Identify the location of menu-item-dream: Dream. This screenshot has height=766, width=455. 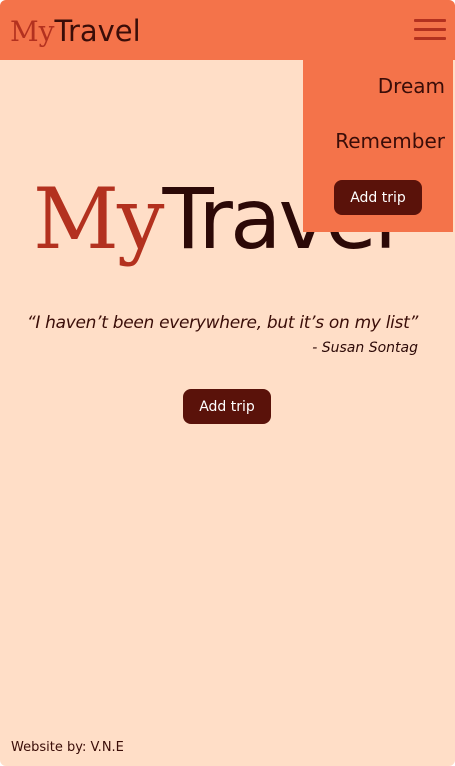
(411, 86).